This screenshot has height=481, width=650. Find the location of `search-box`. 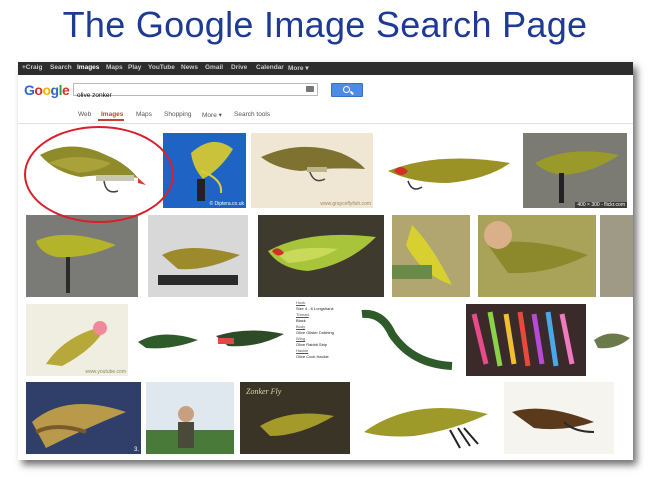

search-box is located at coordinates (195, 92).